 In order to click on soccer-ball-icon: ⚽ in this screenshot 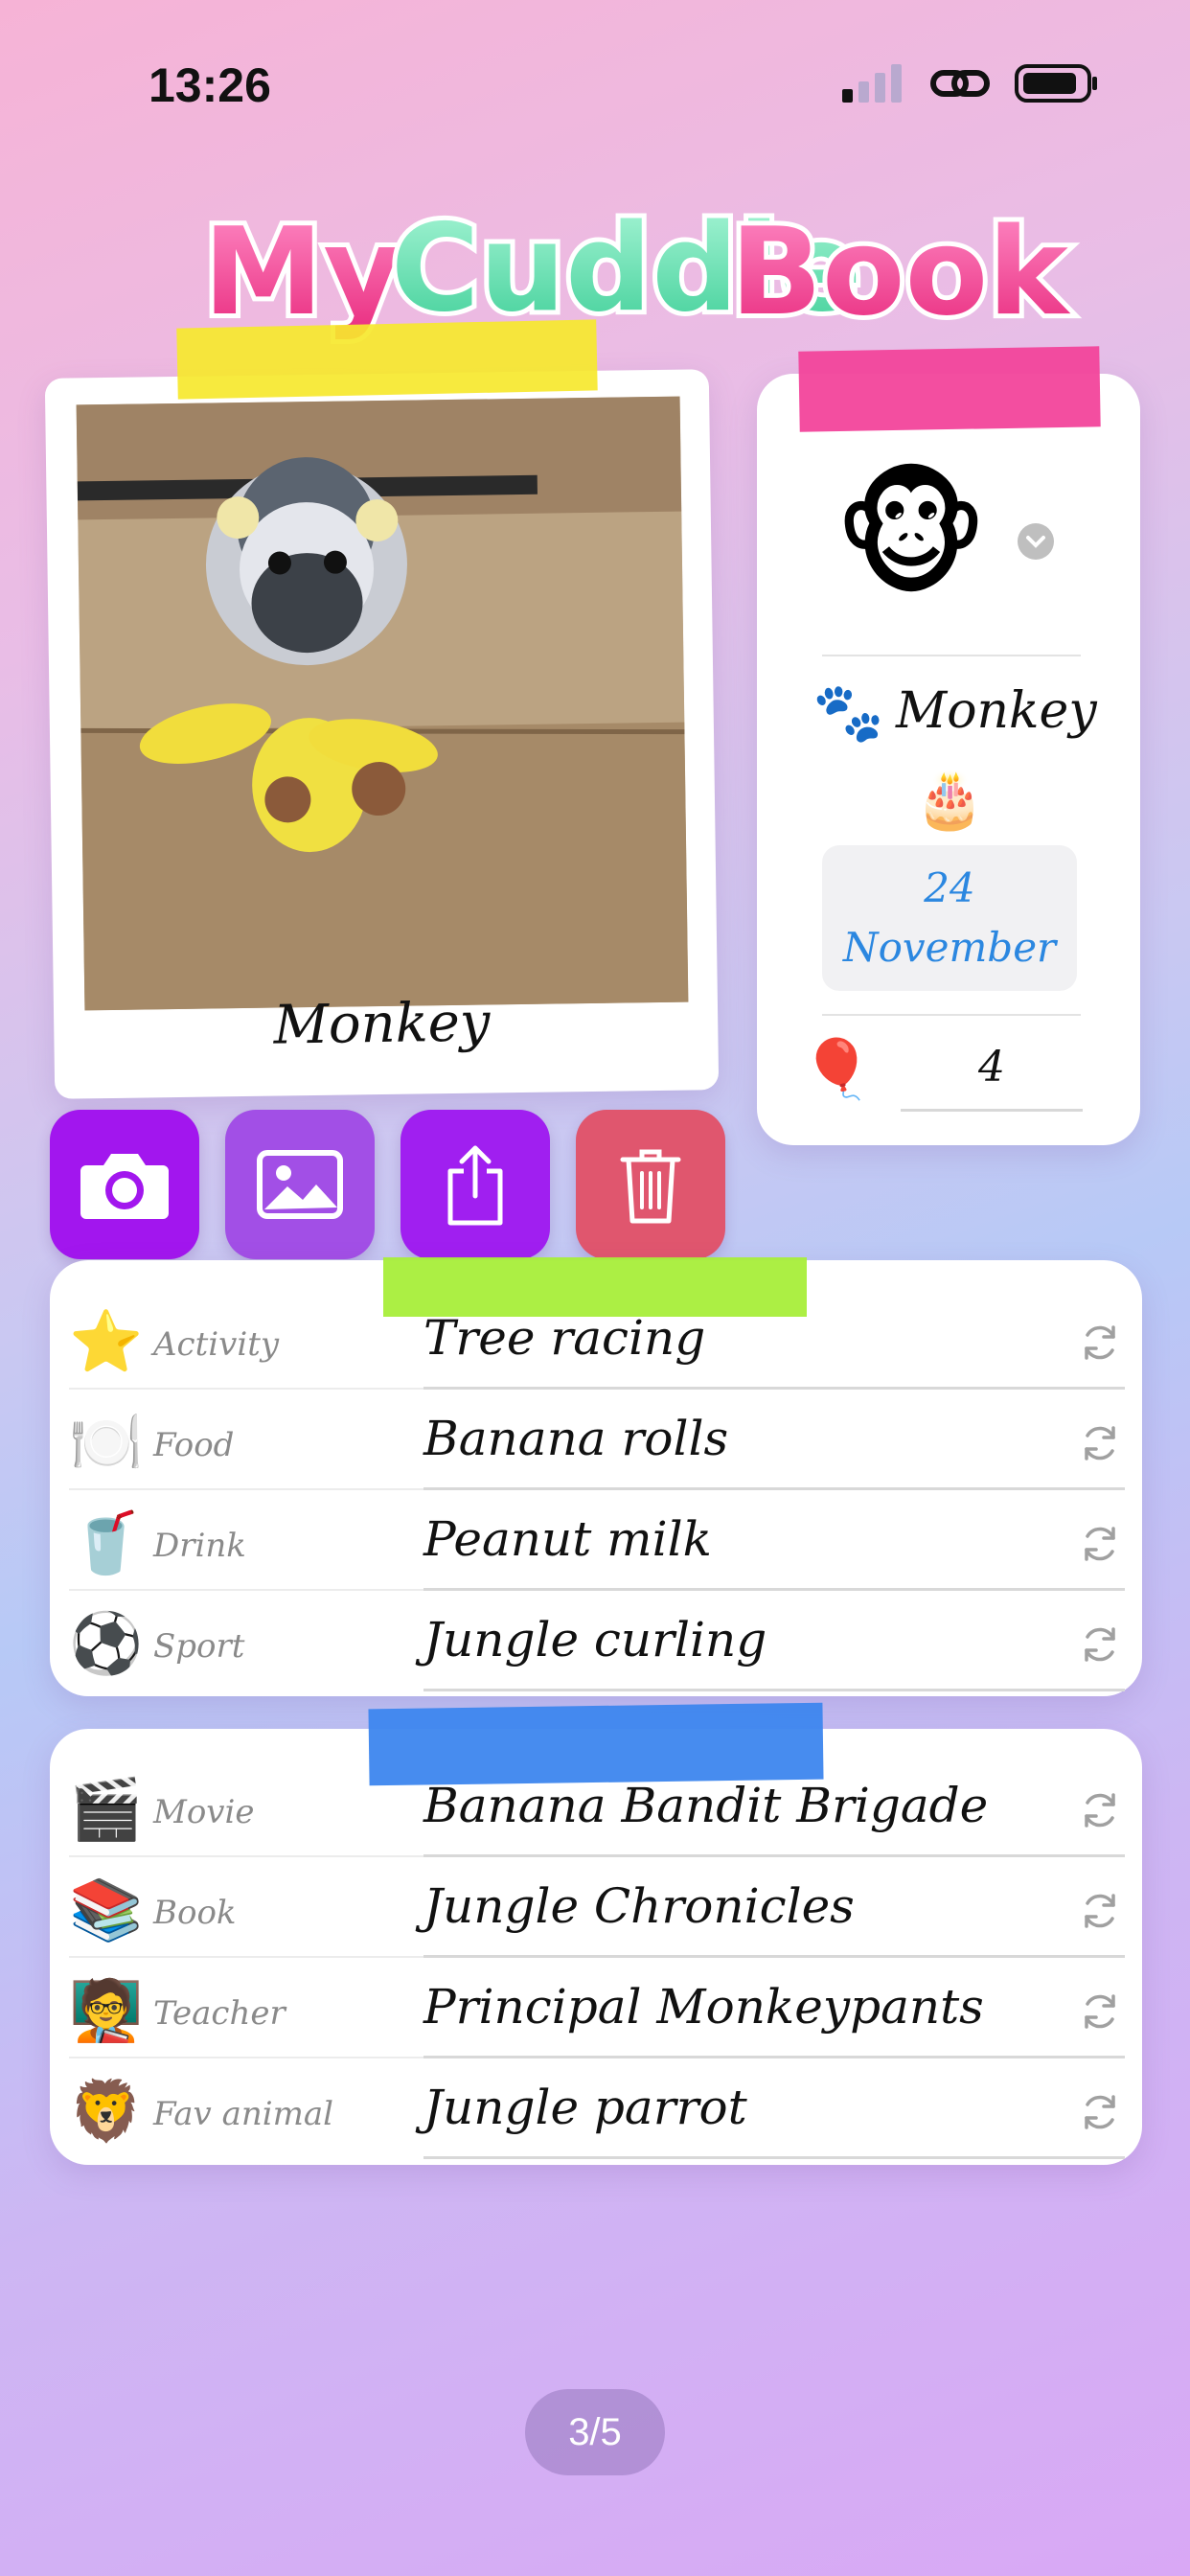, I will do `click(107, 1643)`.